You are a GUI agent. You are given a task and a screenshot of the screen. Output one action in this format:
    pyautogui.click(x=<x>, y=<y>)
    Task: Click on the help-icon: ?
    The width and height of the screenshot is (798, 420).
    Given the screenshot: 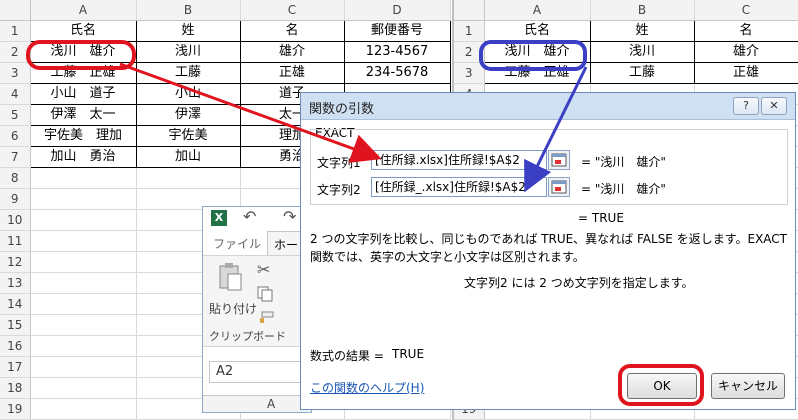 What is the action you would take?
    pyautogui.click(x=746, y=106)
    